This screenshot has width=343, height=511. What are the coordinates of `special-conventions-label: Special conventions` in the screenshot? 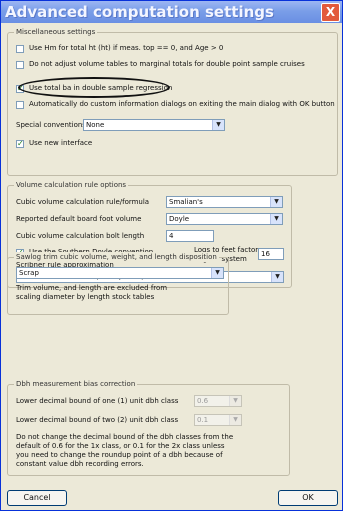 It's located at (51, 125).